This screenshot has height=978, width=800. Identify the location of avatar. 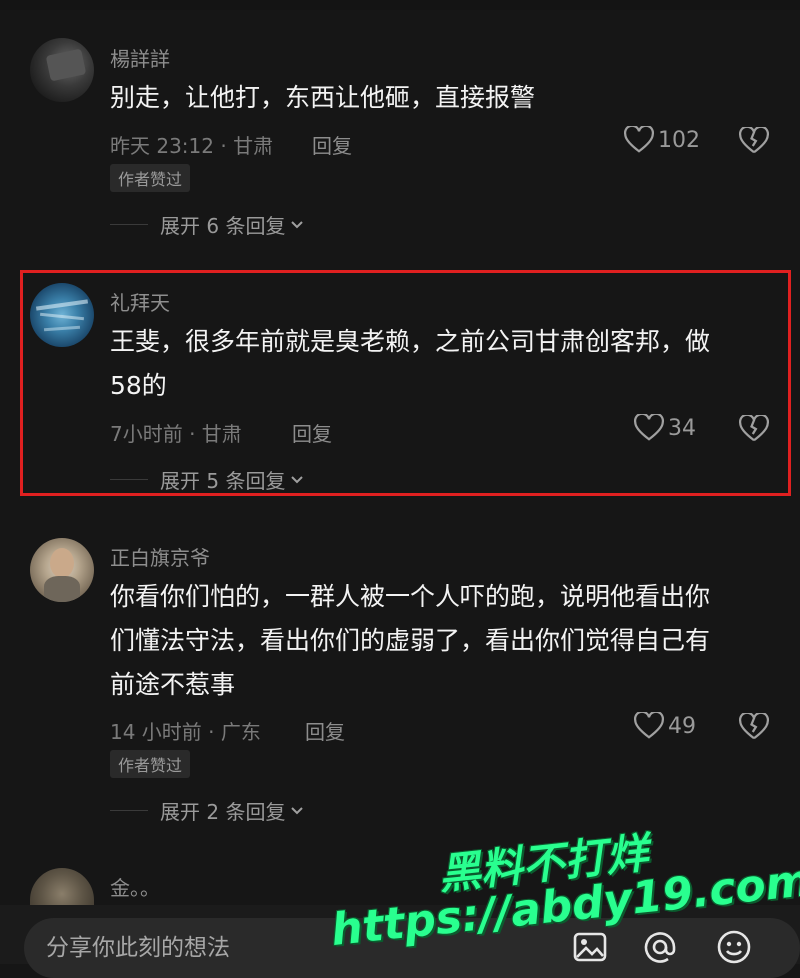
(62, 886).